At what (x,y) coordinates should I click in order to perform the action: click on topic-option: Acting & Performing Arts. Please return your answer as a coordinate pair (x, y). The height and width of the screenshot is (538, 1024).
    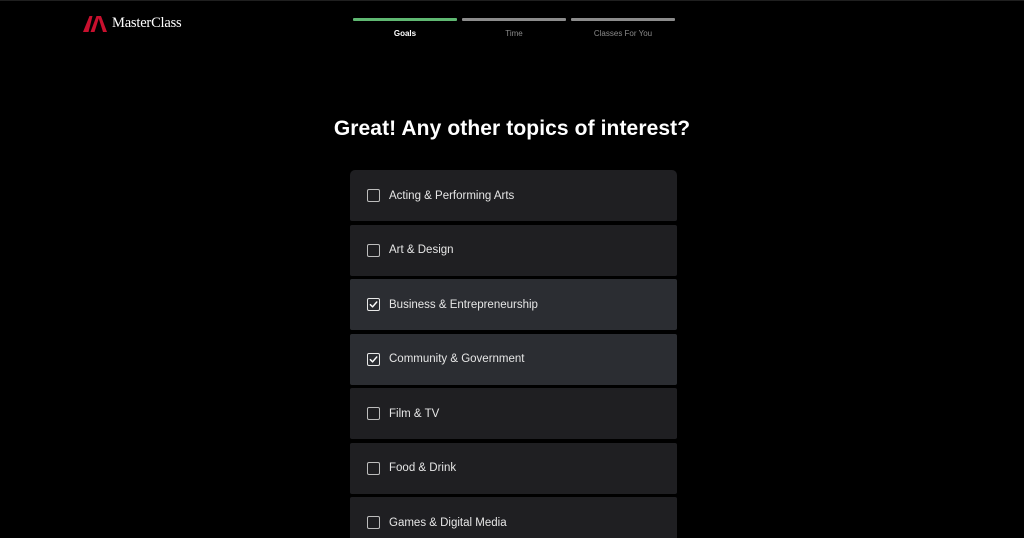
    Looking at the image, I should click on (513, 195).